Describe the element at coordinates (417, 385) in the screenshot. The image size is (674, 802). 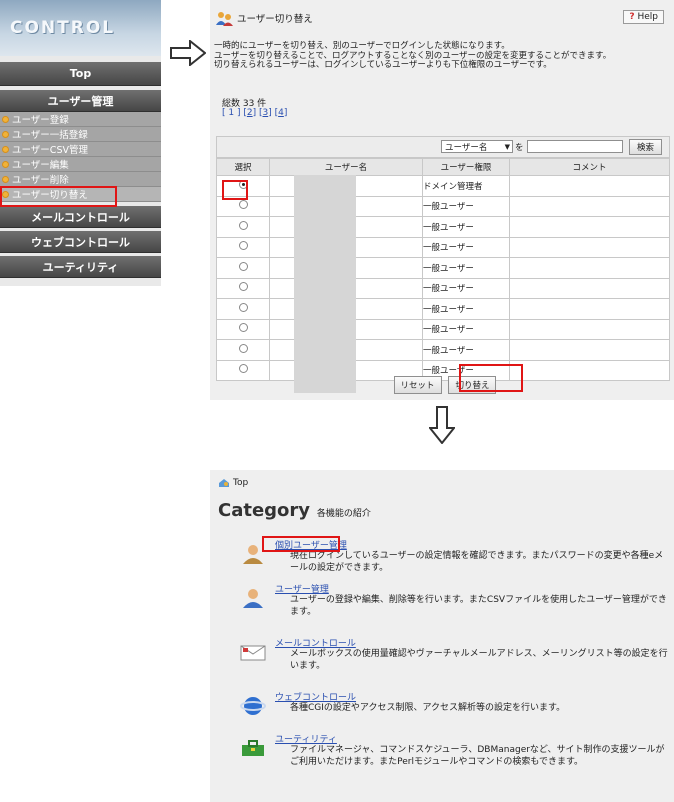
I see `reset-button: リセット` at that location.